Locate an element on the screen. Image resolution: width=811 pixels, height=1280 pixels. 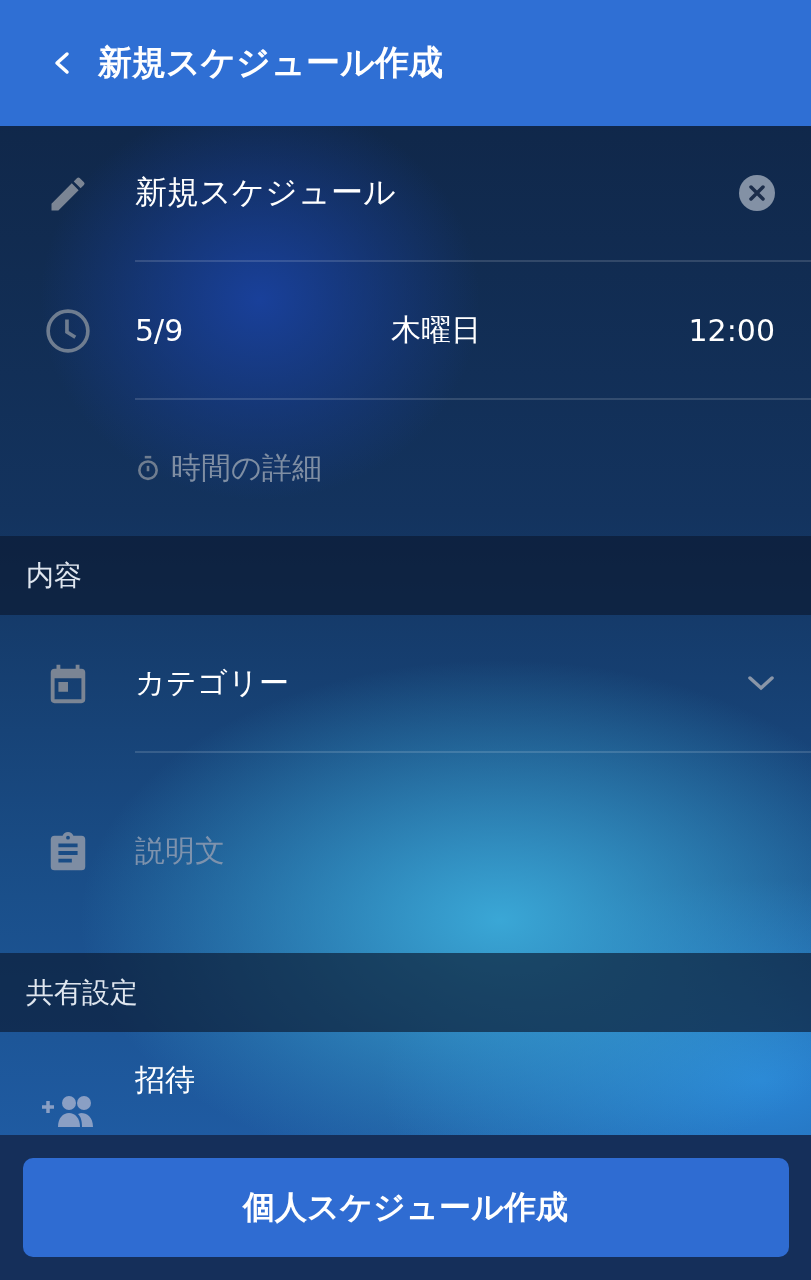
back-icon is located at coordinates (62, 63).